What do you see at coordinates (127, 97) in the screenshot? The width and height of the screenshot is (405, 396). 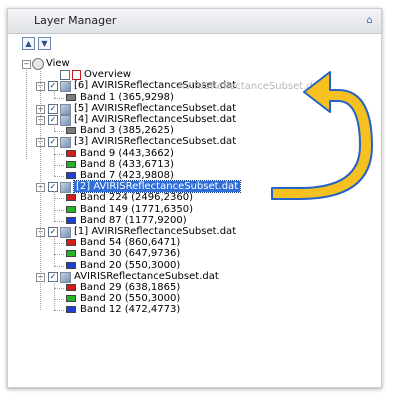 I see `band-label: Band 1 (365,9298)` at bounding box center [127, 97].